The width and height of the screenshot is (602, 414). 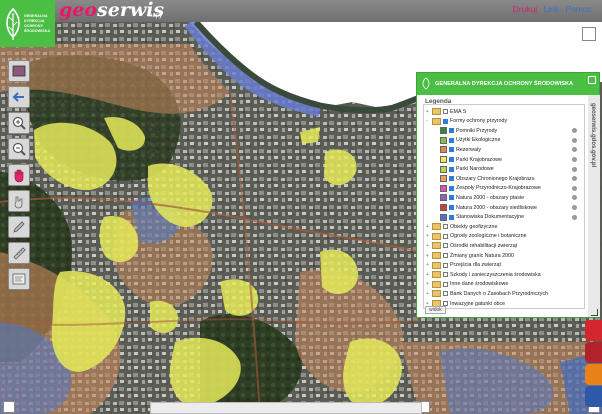 I want to click on back-button, so click(x=19, y=97).